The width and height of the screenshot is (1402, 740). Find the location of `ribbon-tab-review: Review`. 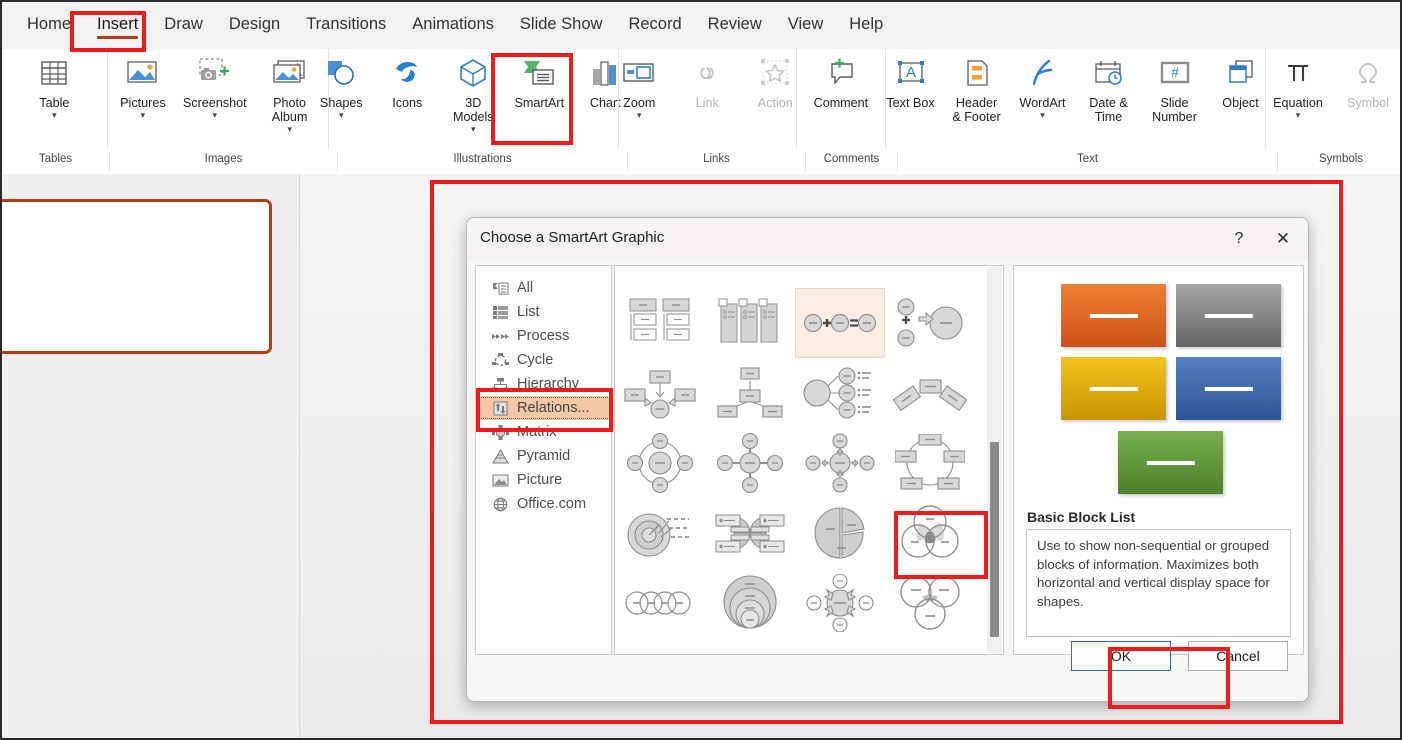

ribbon-tab-review: Review is located at coordinates (735, 25).